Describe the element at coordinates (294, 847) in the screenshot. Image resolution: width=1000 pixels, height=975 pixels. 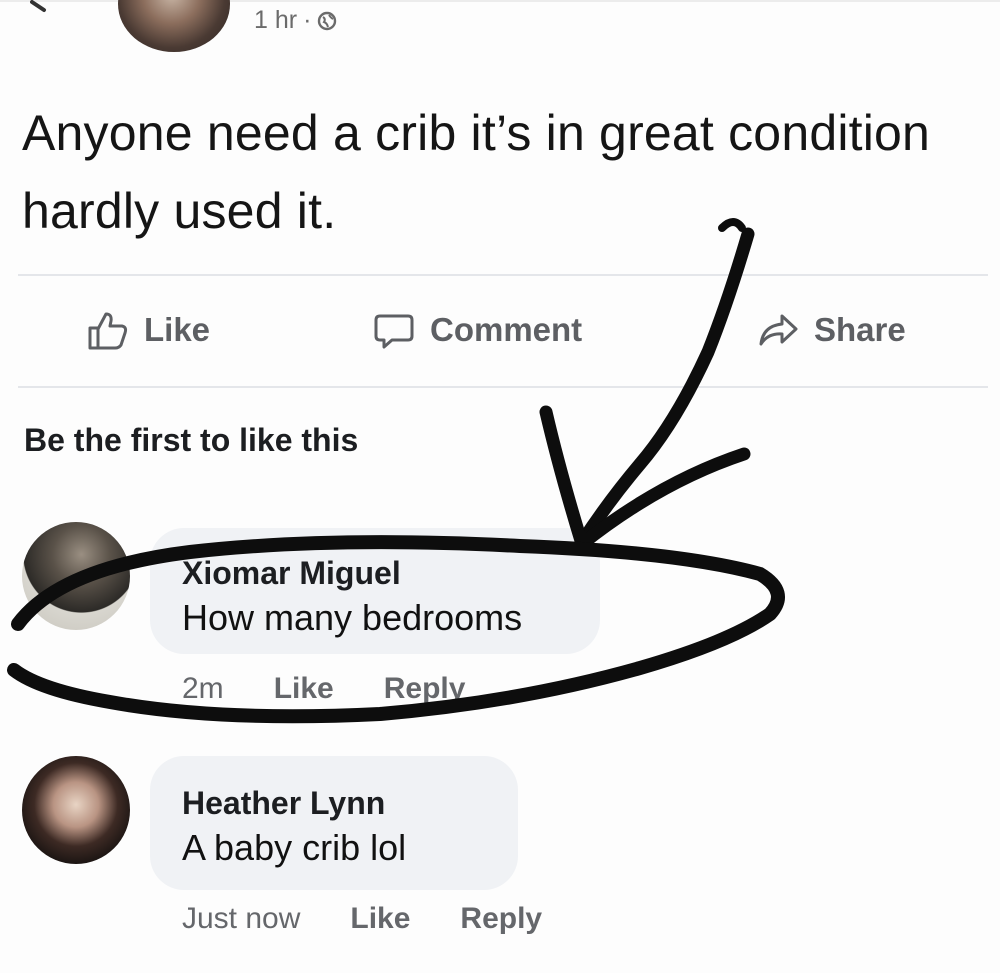
I see `comment-text: A baby crib lol` at that location.